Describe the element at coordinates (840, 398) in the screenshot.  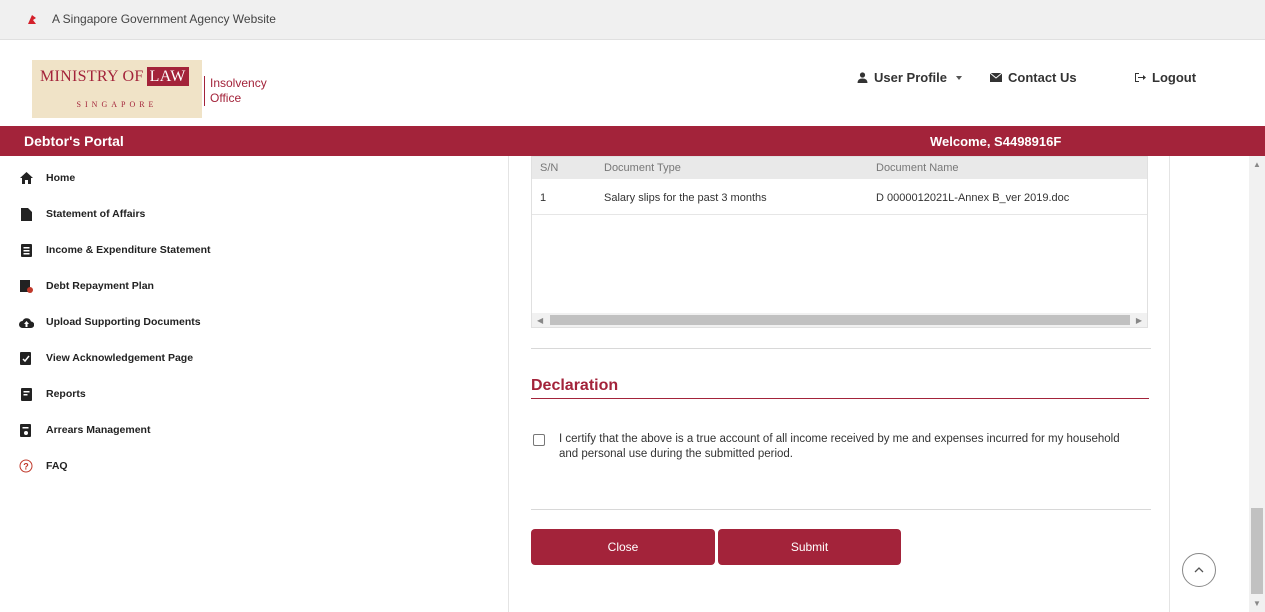
I see `declaration-underline` at that location.